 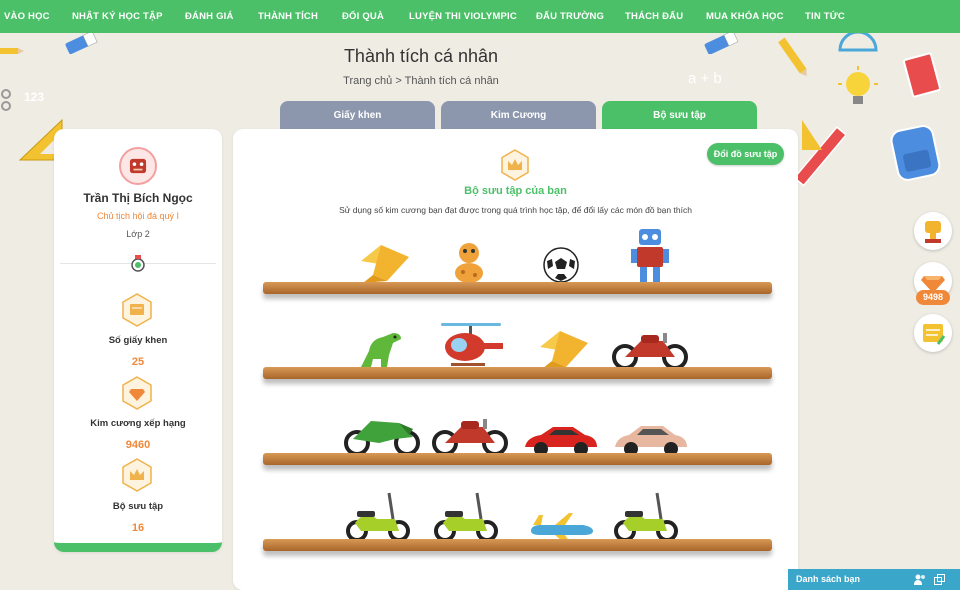 What do you see at coordinates (561, 440) in the screenshot?
I see `red-sports-car-item` at bounding box center [561, 440].